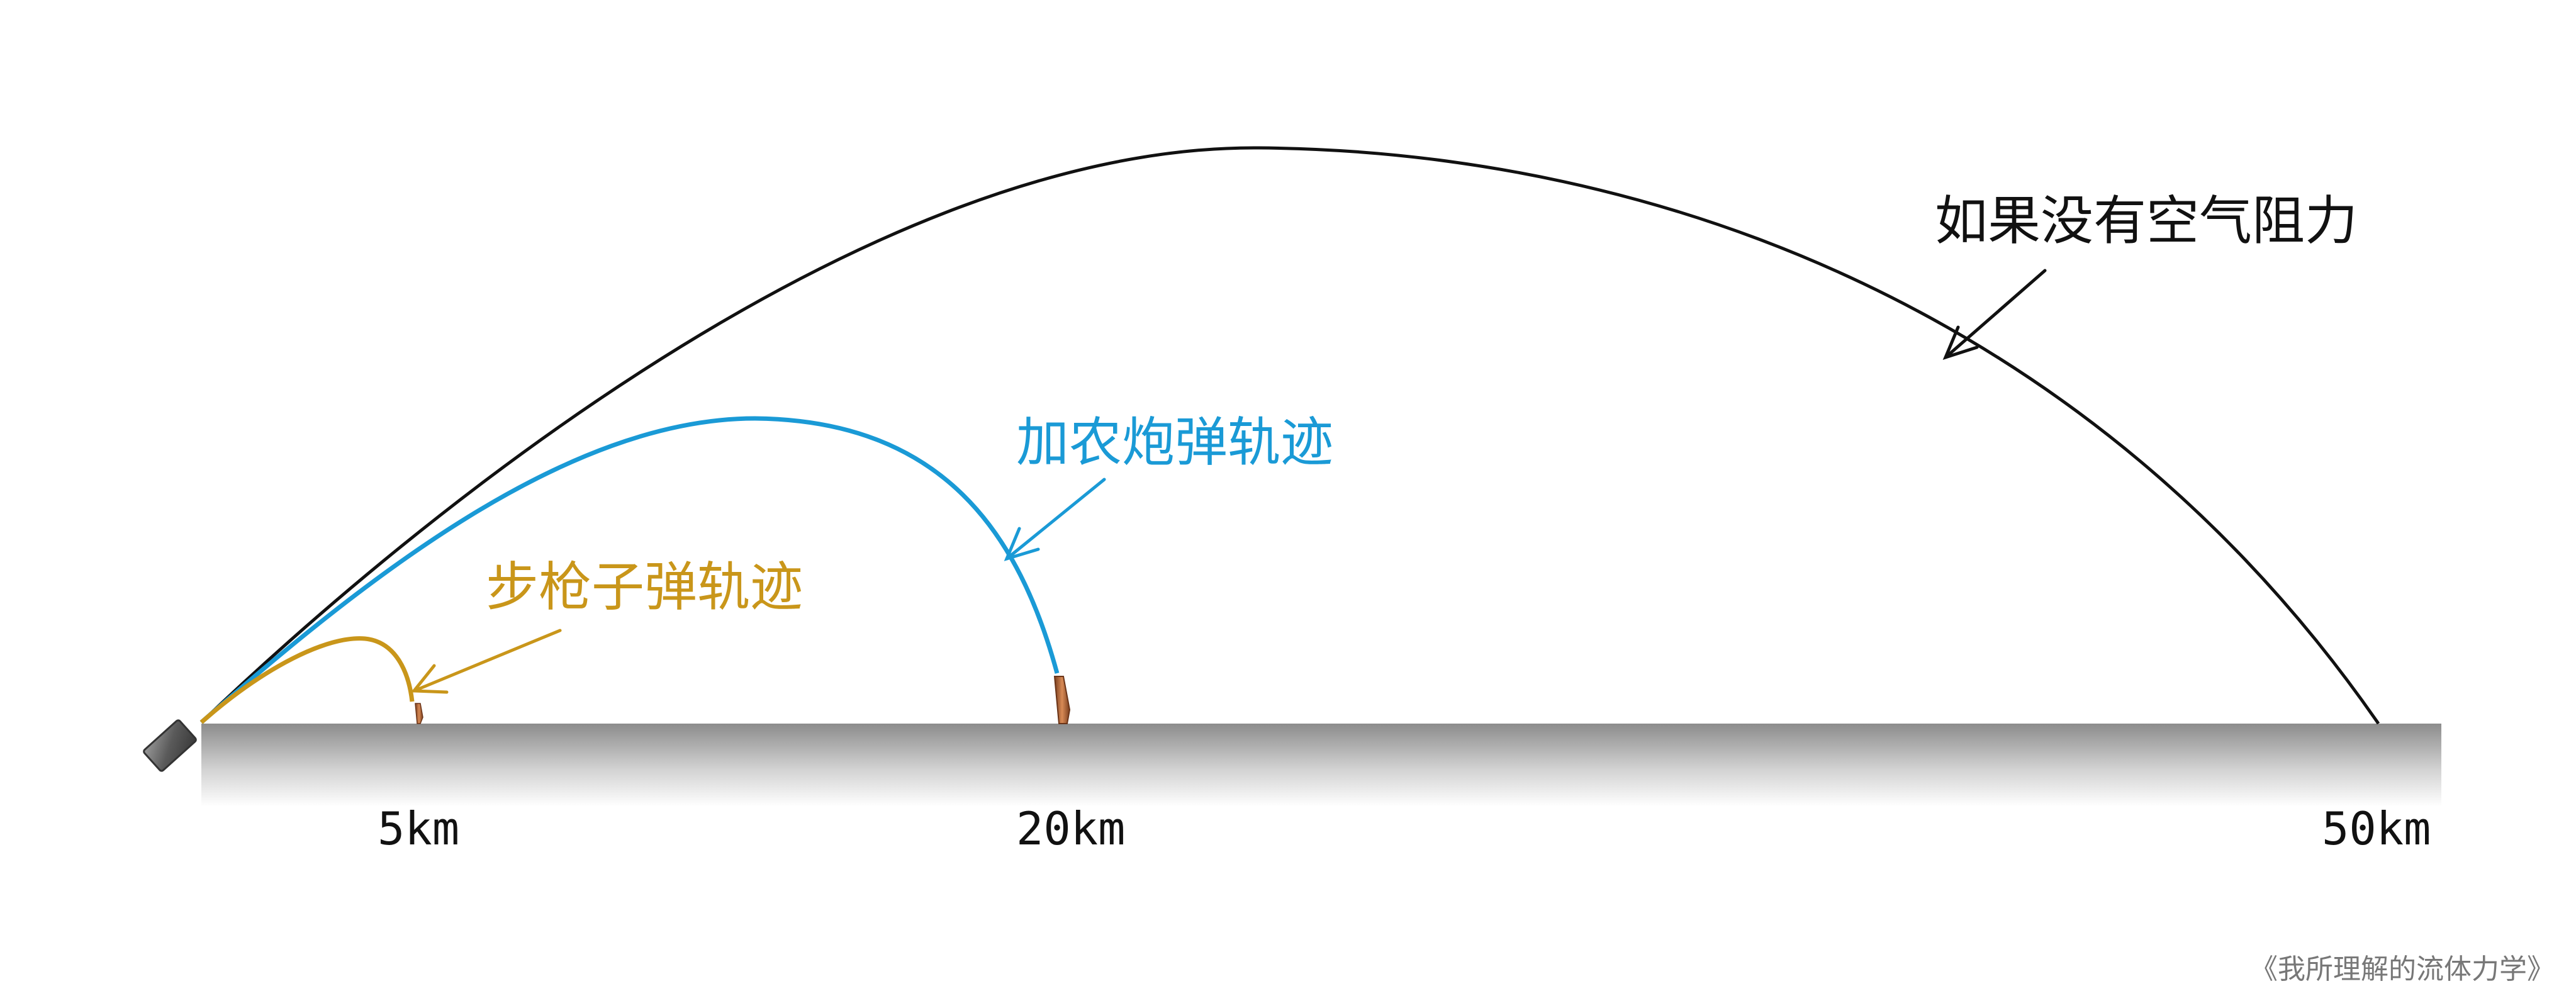 Image resolution: width=2576 pixels, height=991 pixels. What do you see at coordinates (1321, 765) in the screenshot?
I see `ground` at bounding box center [1321, 765].